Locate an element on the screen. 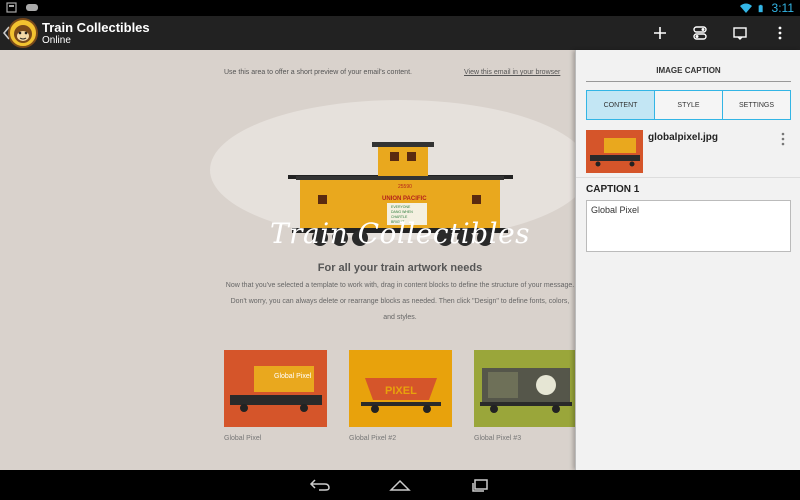  image-overflow-icon is located at coordinates (783, 139).